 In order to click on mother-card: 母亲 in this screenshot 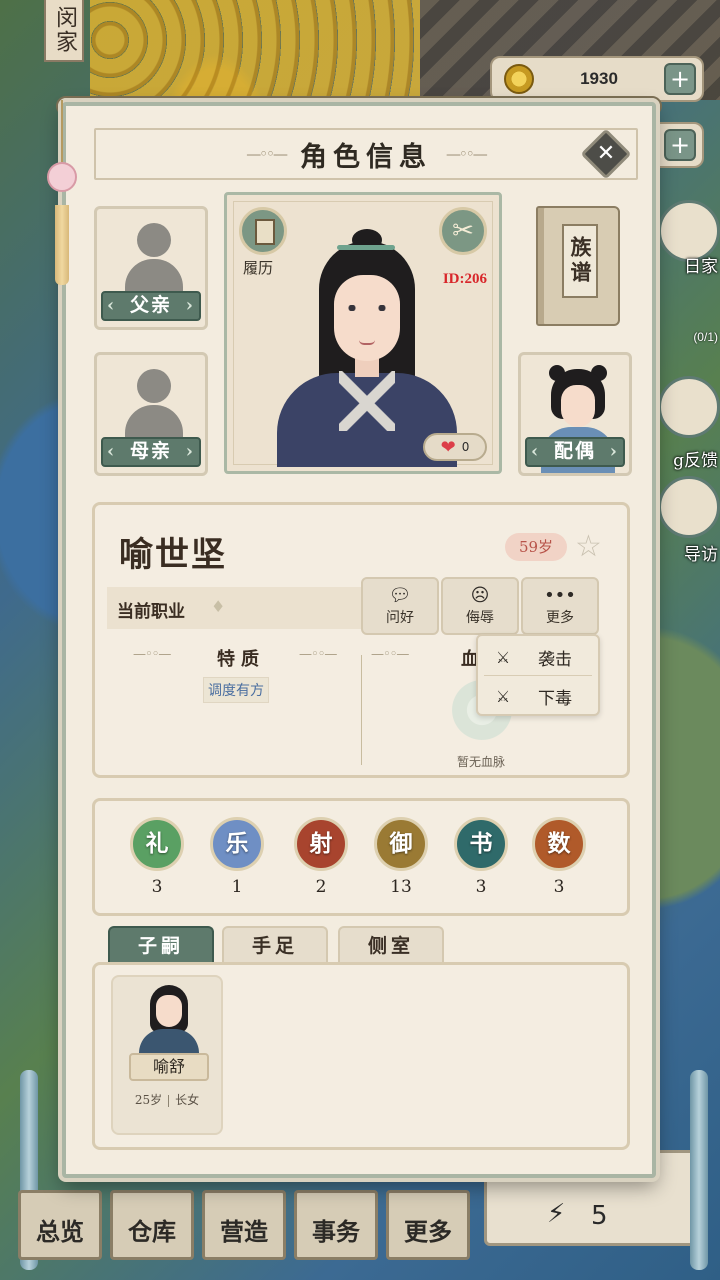, I will do `click(151, 414)`.